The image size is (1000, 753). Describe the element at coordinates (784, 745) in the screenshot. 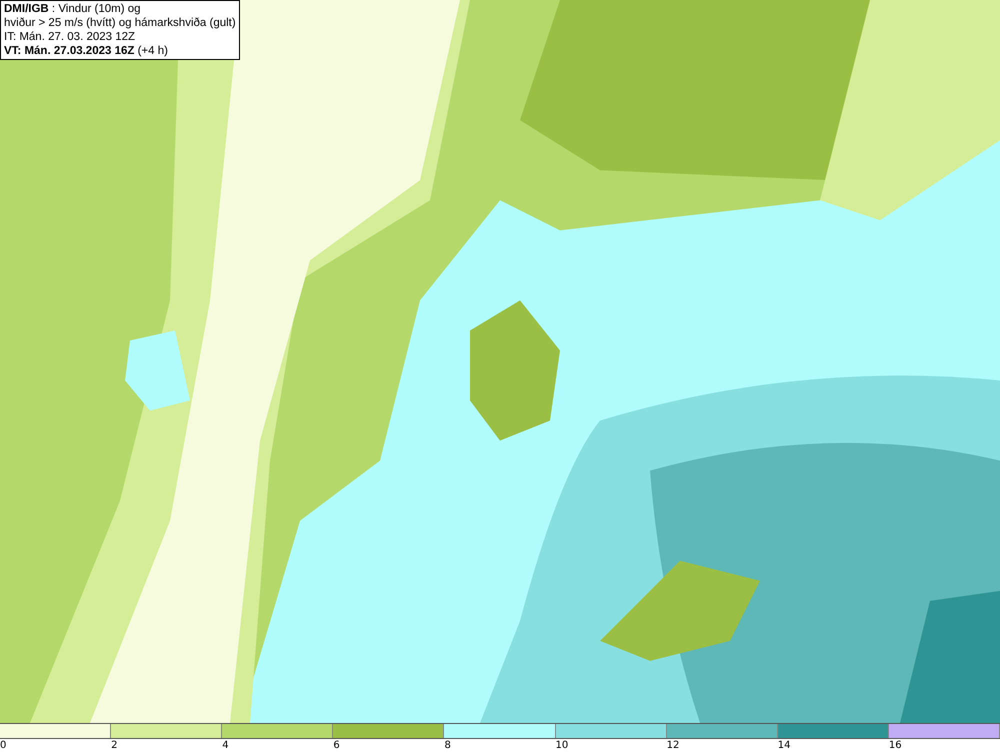

I see `legend-tick-label: 14` at that location.